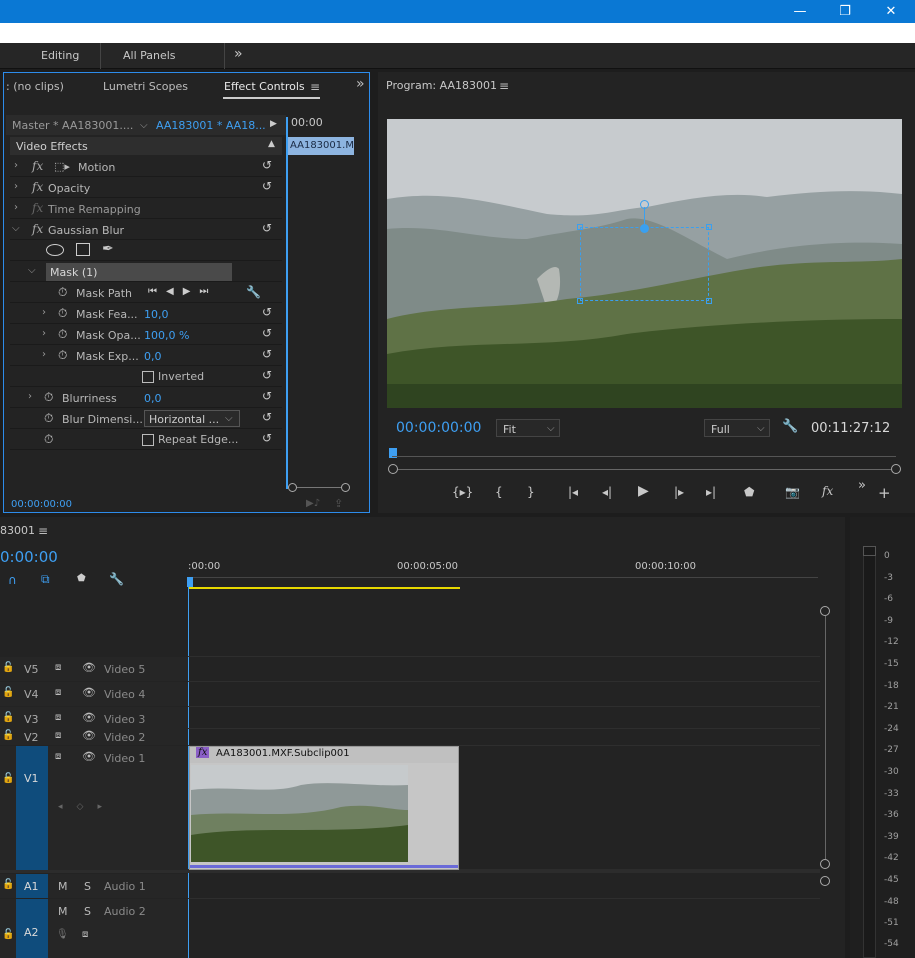 The width and height of the screenshot is (915, 958). What do you see at coordinates (360, 84) in the screenshot?
I see `panel-overflow-button: »` at bounding box center [360, 84].